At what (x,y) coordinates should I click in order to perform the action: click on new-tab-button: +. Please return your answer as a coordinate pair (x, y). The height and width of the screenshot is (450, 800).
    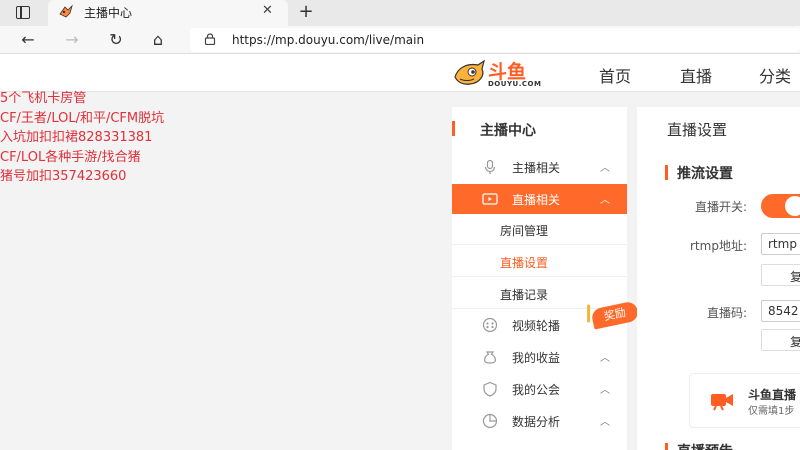
    Looking at the image, I should click on (306, 12).